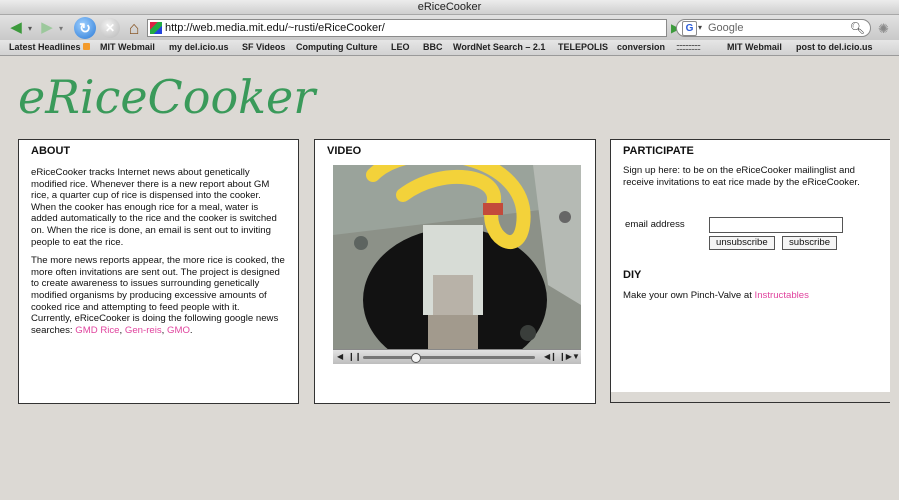  I want to click on participate-title: PARTICIPATE, so click(658, 151).